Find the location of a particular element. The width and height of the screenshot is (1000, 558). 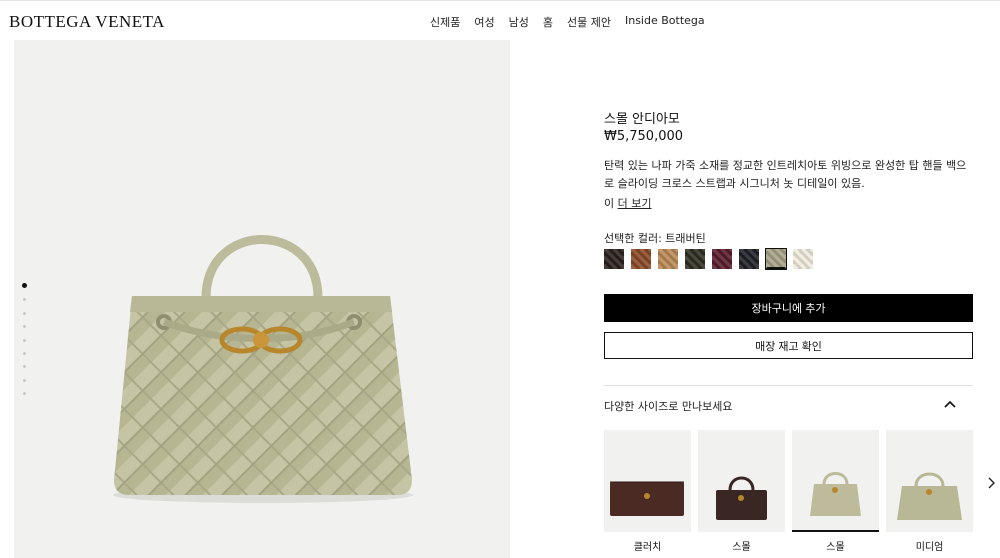

color-swatch-dark-olive is located at coordinates (695, 259).